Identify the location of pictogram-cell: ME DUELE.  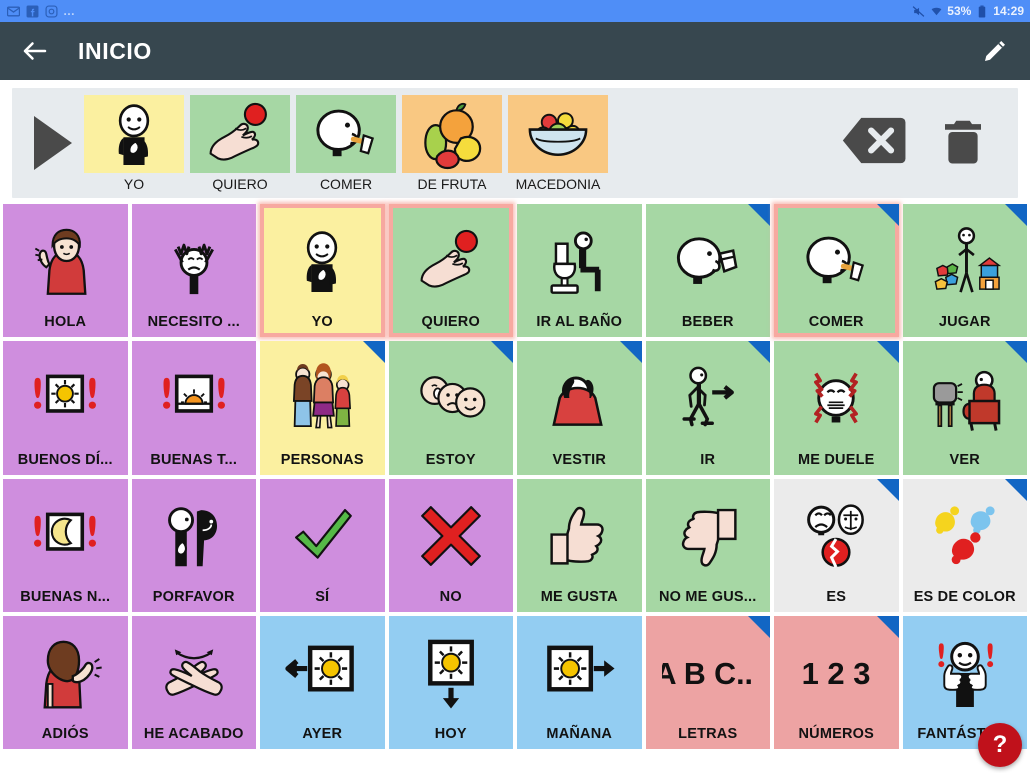
(836, 408).